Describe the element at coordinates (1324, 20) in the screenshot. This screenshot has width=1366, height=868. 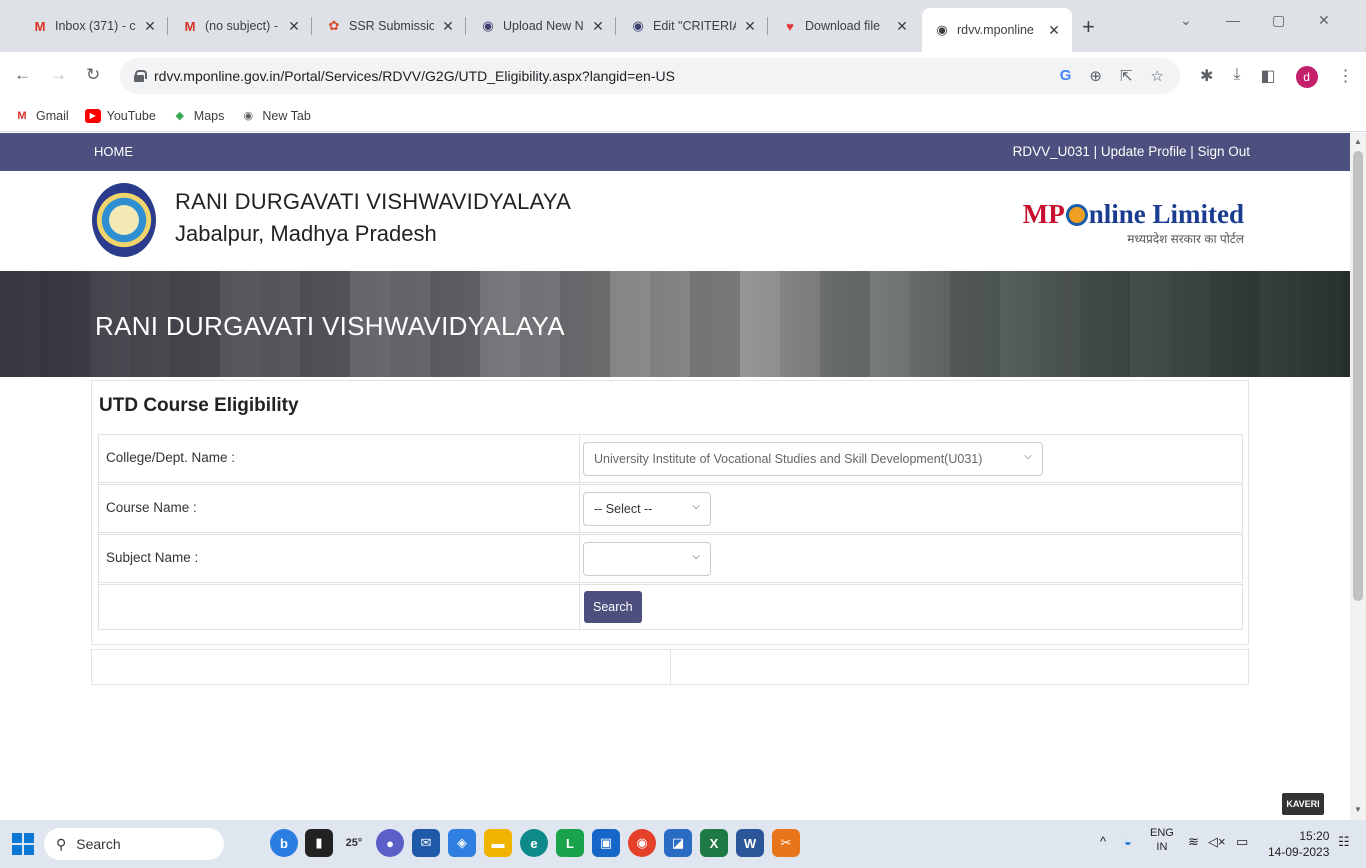
I see `window-close-icon: ✕` at that location.